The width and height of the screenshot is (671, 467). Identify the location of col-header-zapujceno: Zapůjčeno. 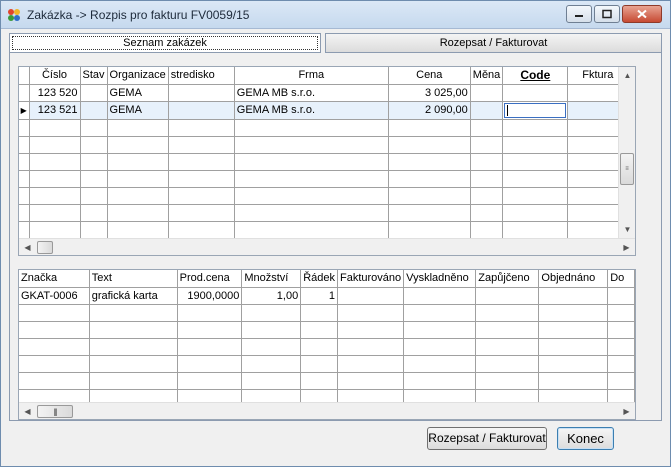
(507, 279).